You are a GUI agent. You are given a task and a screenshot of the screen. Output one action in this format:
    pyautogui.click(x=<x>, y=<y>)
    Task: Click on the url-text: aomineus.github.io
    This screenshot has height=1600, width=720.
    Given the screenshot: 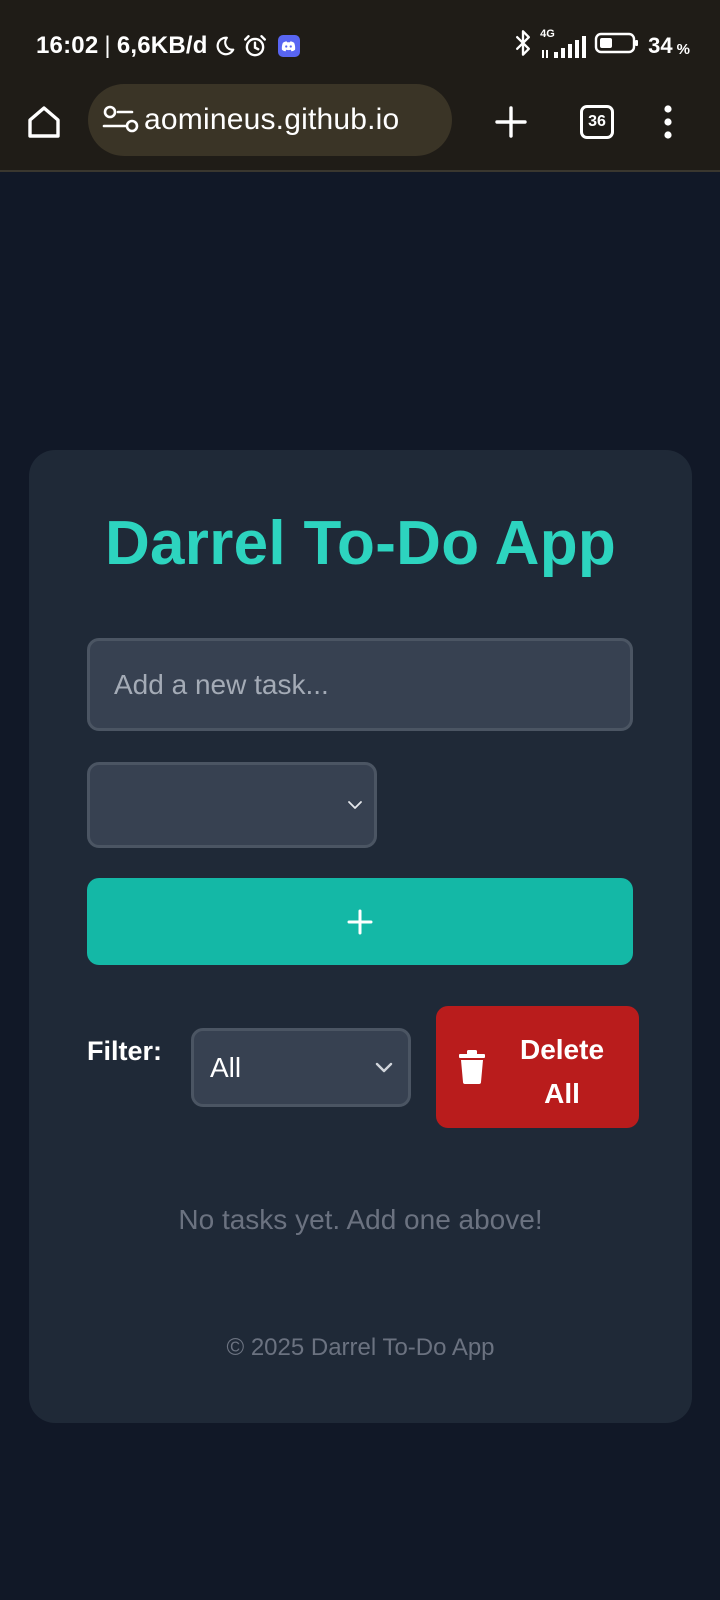 What is the action you would take?
    pyautogui.click(x=271, y=120)
    